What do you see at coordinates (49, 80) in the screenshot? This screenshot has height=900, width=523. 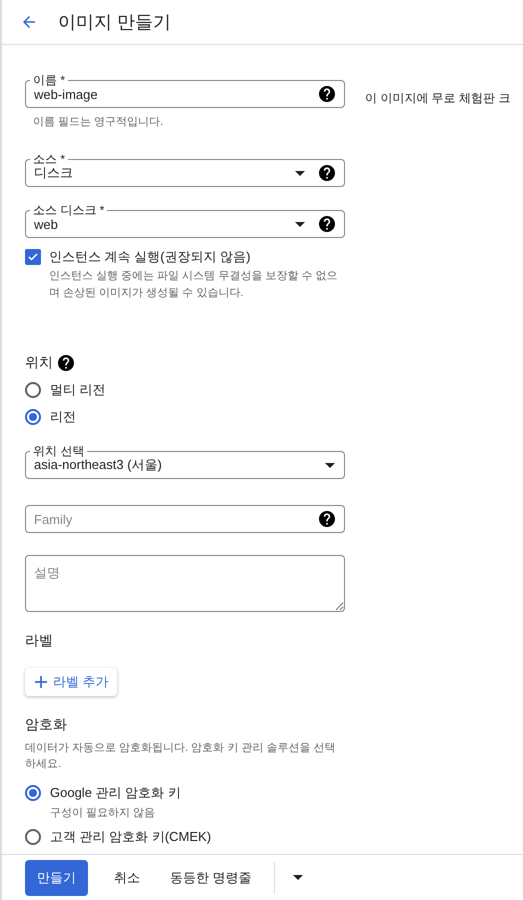 I see `field-label: 이름 *` at bounding box center [49, 80].